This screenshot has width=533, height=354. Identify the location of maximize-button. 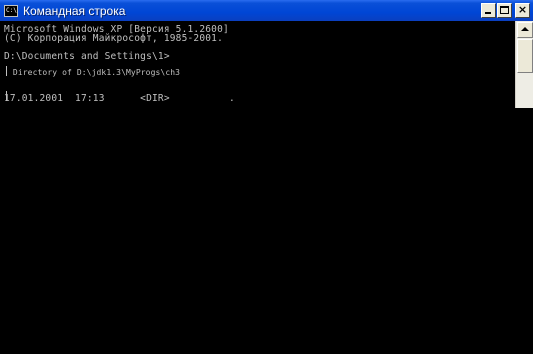
(504, 10).